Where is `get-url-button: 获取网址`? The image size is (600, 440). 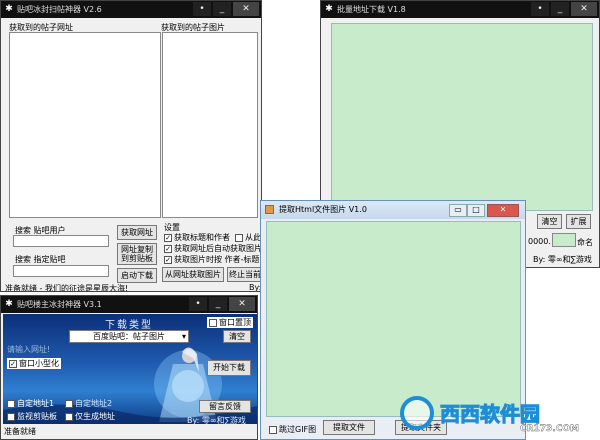 get-url-button: 获取网址 is located at coordinates (137, 232).